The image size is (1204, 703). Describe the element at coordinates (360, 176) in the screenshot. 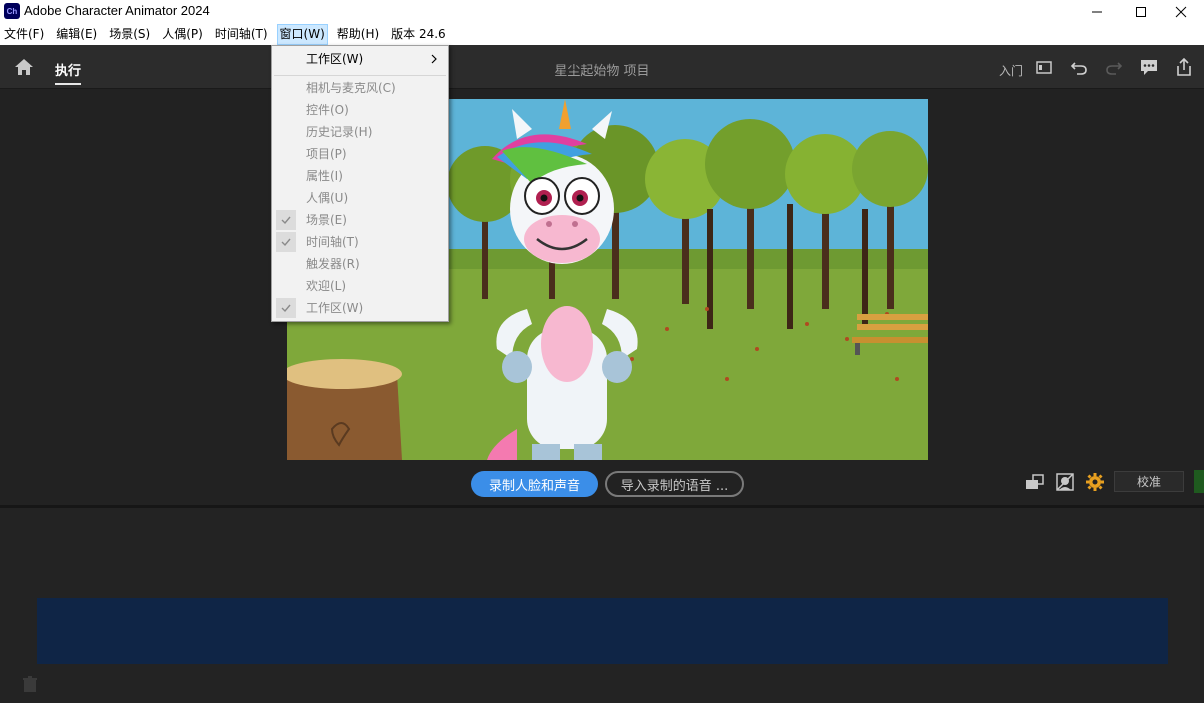

I see `menu-item-4: 属性(I)` at that location.